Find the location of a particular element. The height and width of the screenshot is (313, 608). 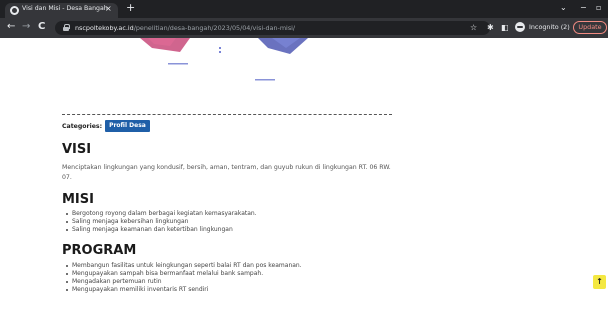

globe-favicon-icon is located at coordinates (14, 10).